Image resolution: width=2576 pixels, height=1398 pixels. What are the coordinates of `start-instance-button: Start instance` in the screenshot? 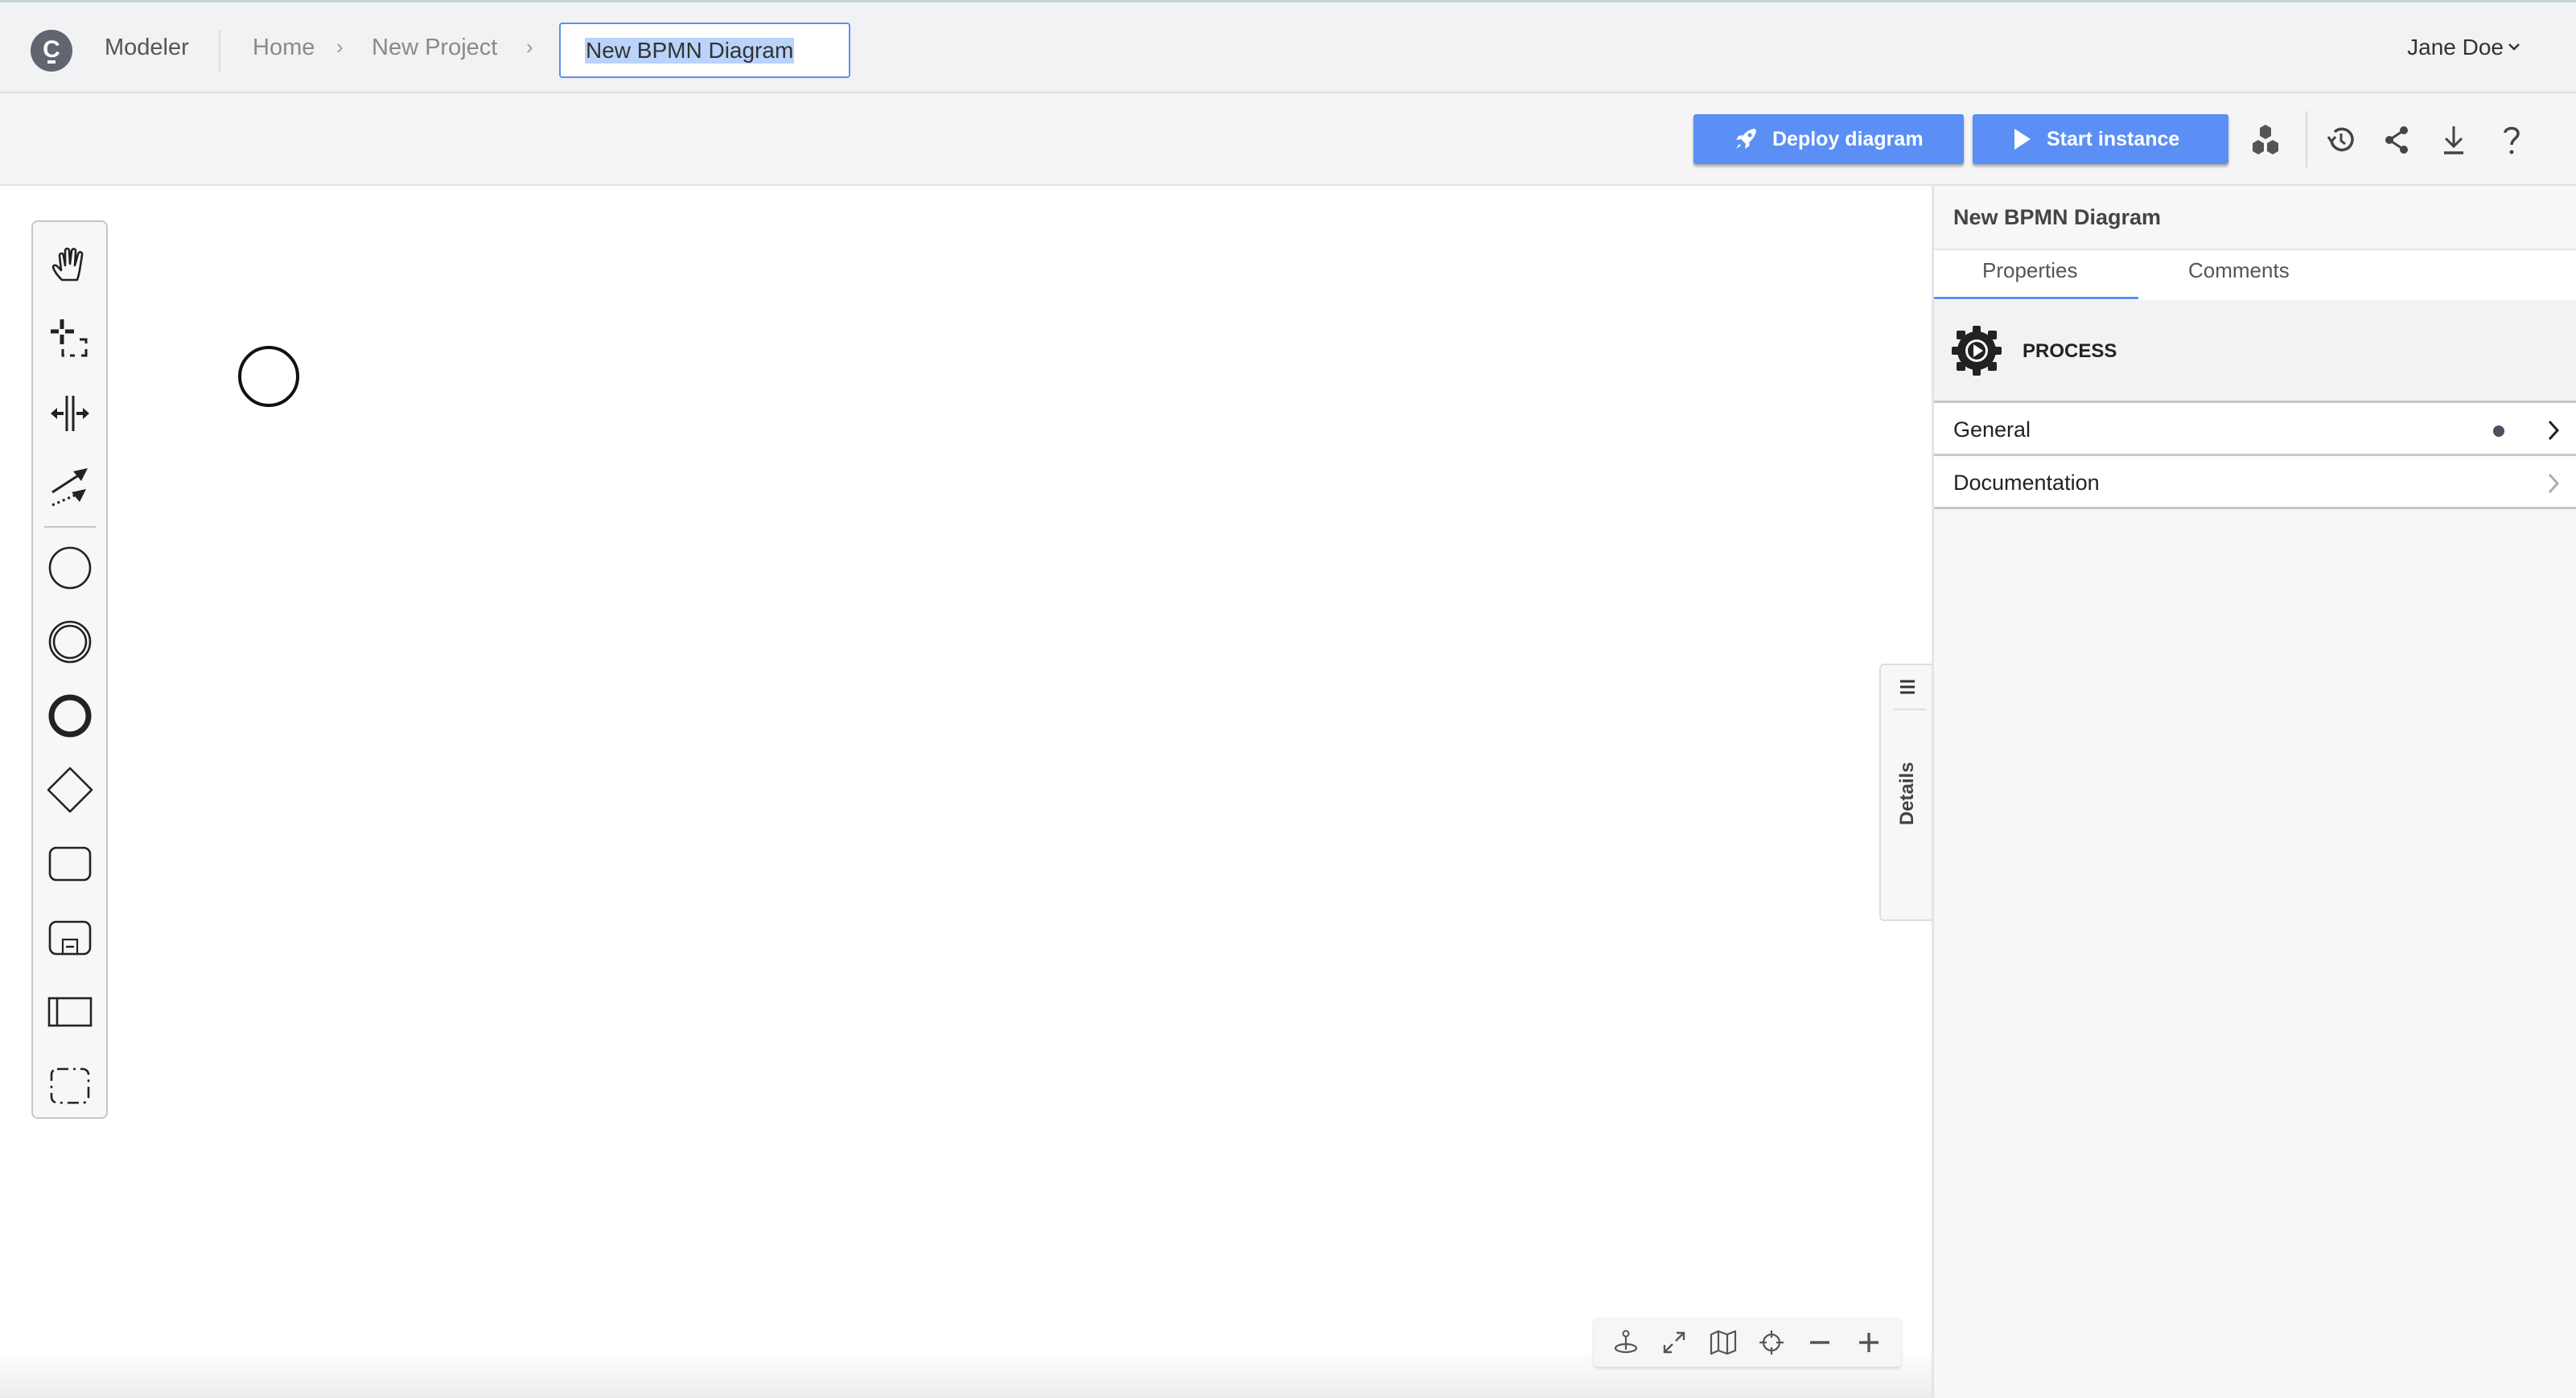 It's located at (2100, 139).